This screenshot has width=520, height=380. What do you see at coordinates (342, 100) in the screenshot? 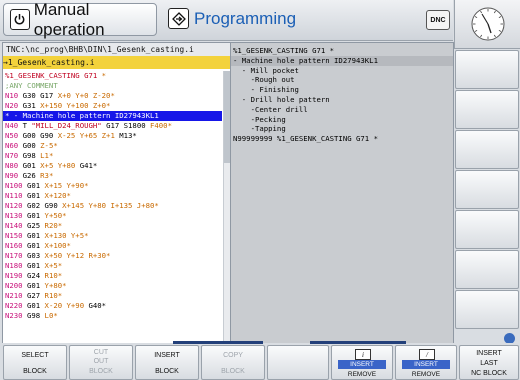
I see `structure-item: - Drill hole pattern` at bounding box center [342, 100].